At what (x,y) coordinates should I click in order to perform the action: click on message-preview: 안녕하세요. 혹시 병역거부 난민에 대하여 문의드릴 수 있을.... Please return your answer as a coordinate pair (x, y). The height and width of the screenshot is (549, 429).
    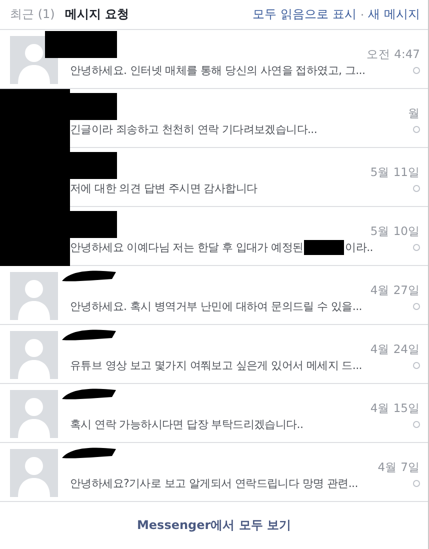
    Looking at the image, I should click on (216, 306).